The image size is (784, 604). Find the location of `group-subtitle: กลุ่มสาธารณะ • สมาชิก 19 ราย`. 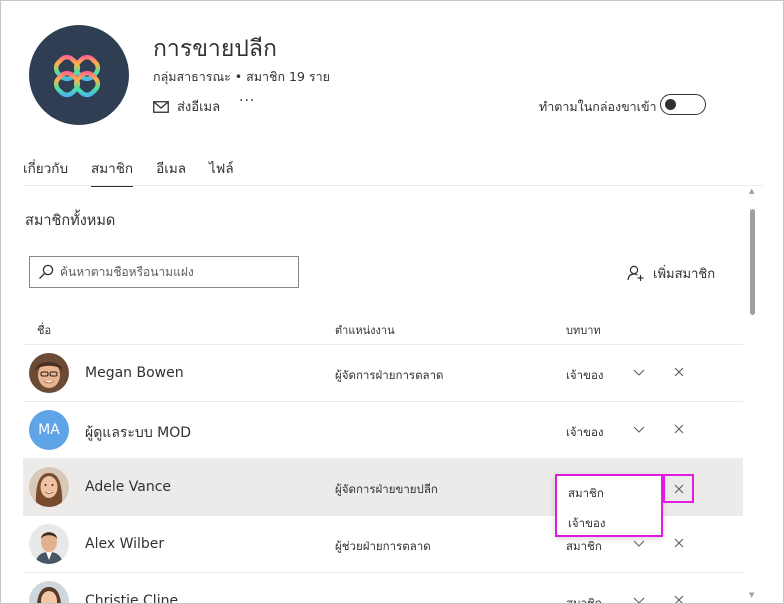

group-subtitle: กลุ่มสาธารณะ • สมาชิก 19 ราย is located at coordinates (241, 76).